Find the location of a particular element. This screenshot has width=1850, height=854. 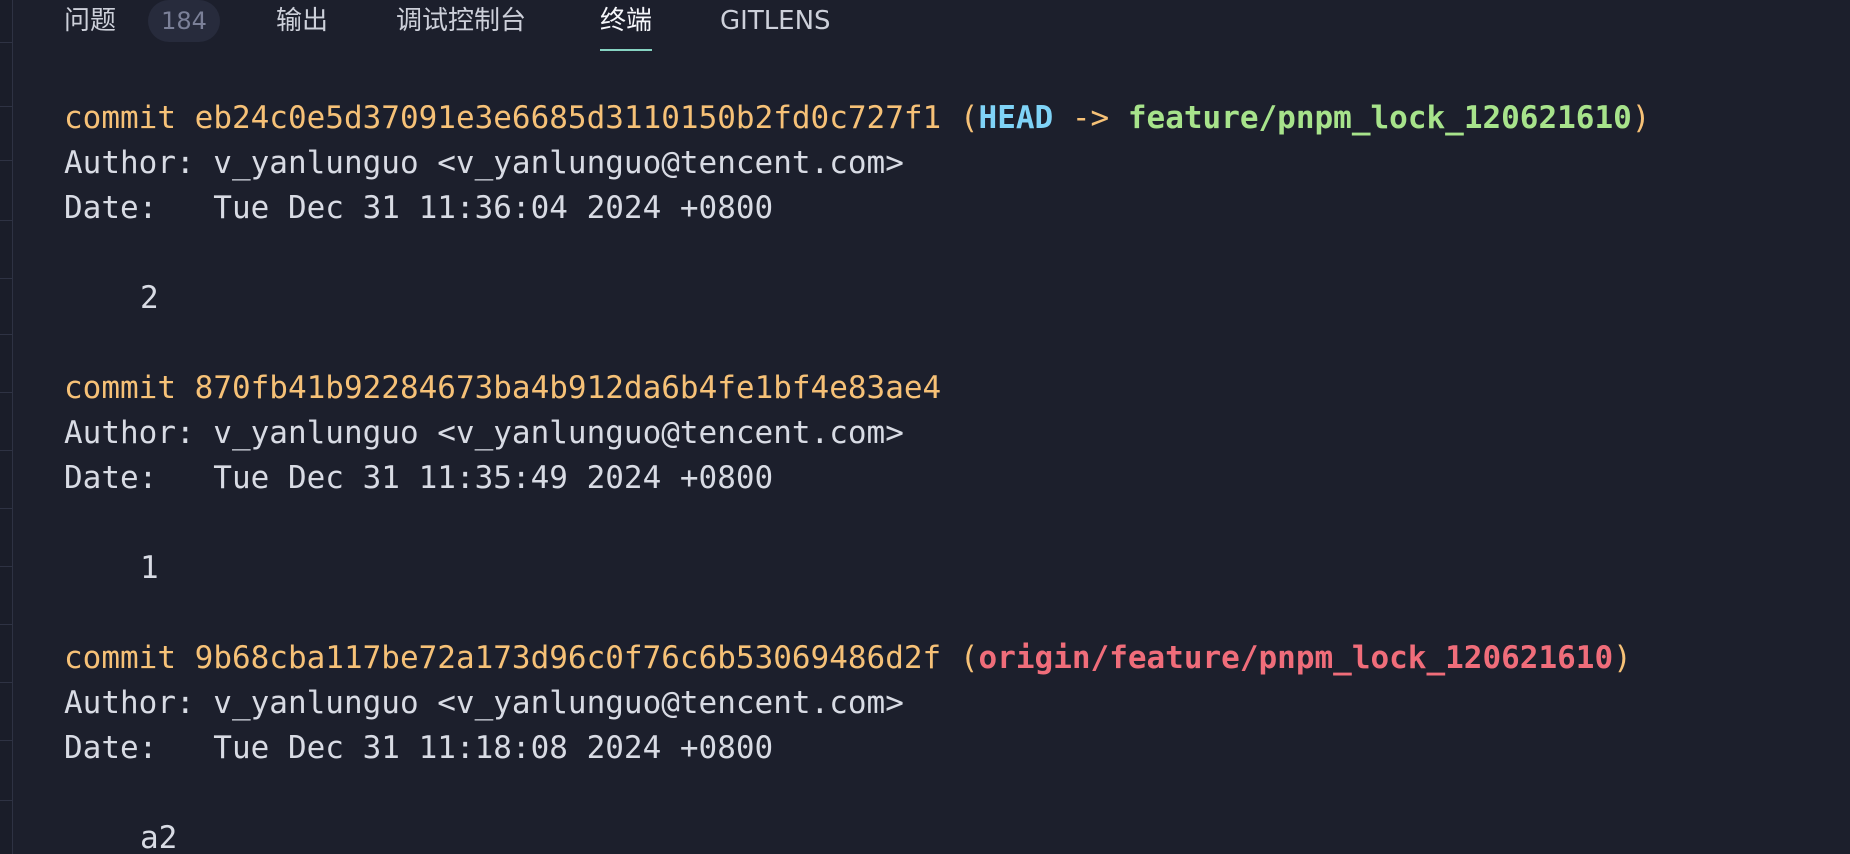

commit-hash: eb24c0e5d37091e3e6685d3110150b2fd0c727f1 is located at coordinates (568, 118).